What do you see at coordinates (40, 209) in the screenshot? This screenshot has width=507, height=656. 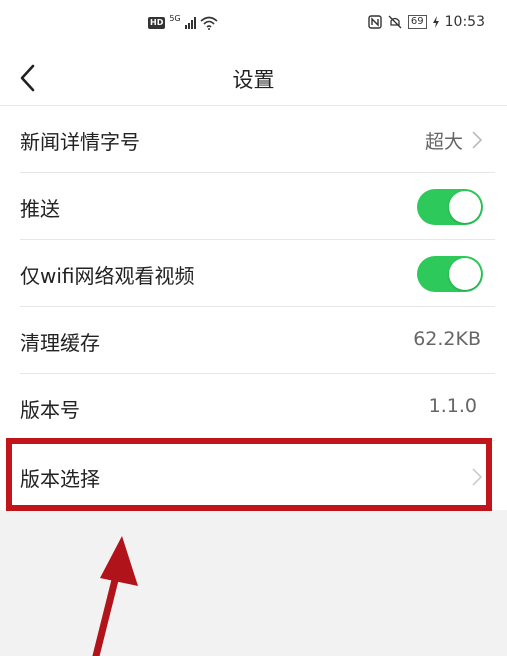 I see `setting-label: 推送` at bounding box center [40, 209].